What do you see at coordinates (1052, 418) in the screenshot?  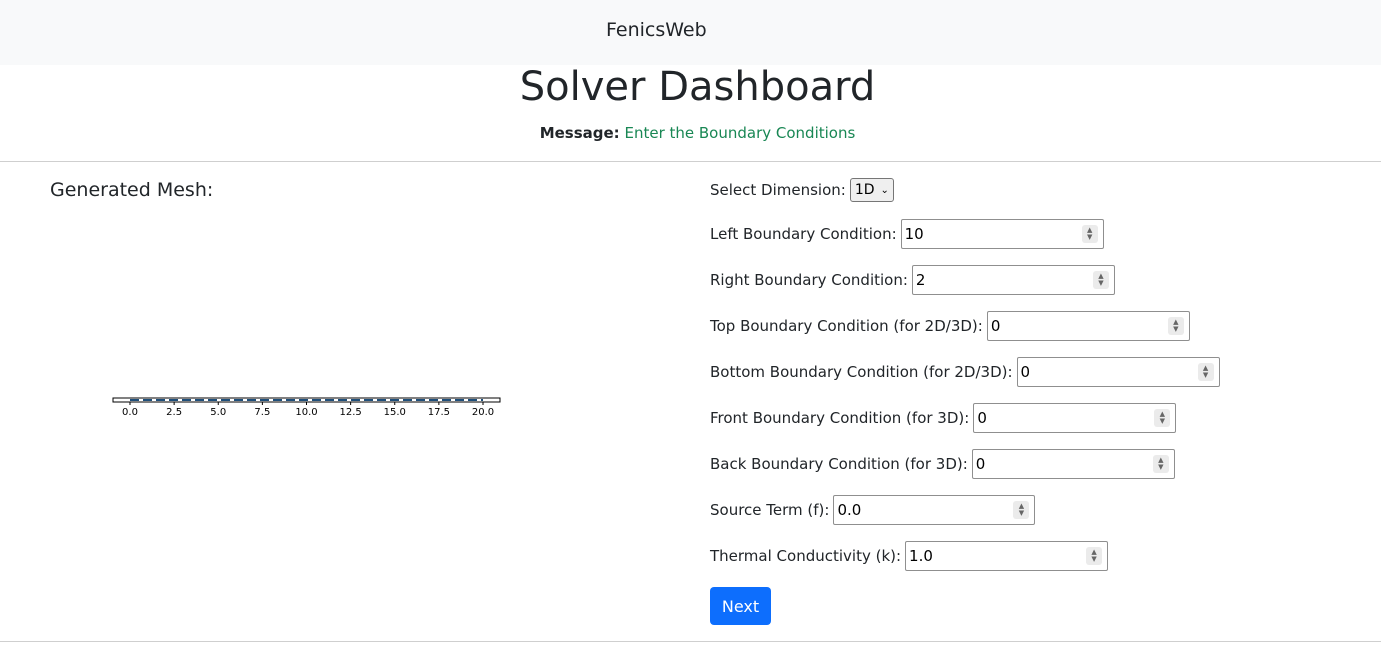 I see `front-bc-input` at bounding box center [1052, 418].